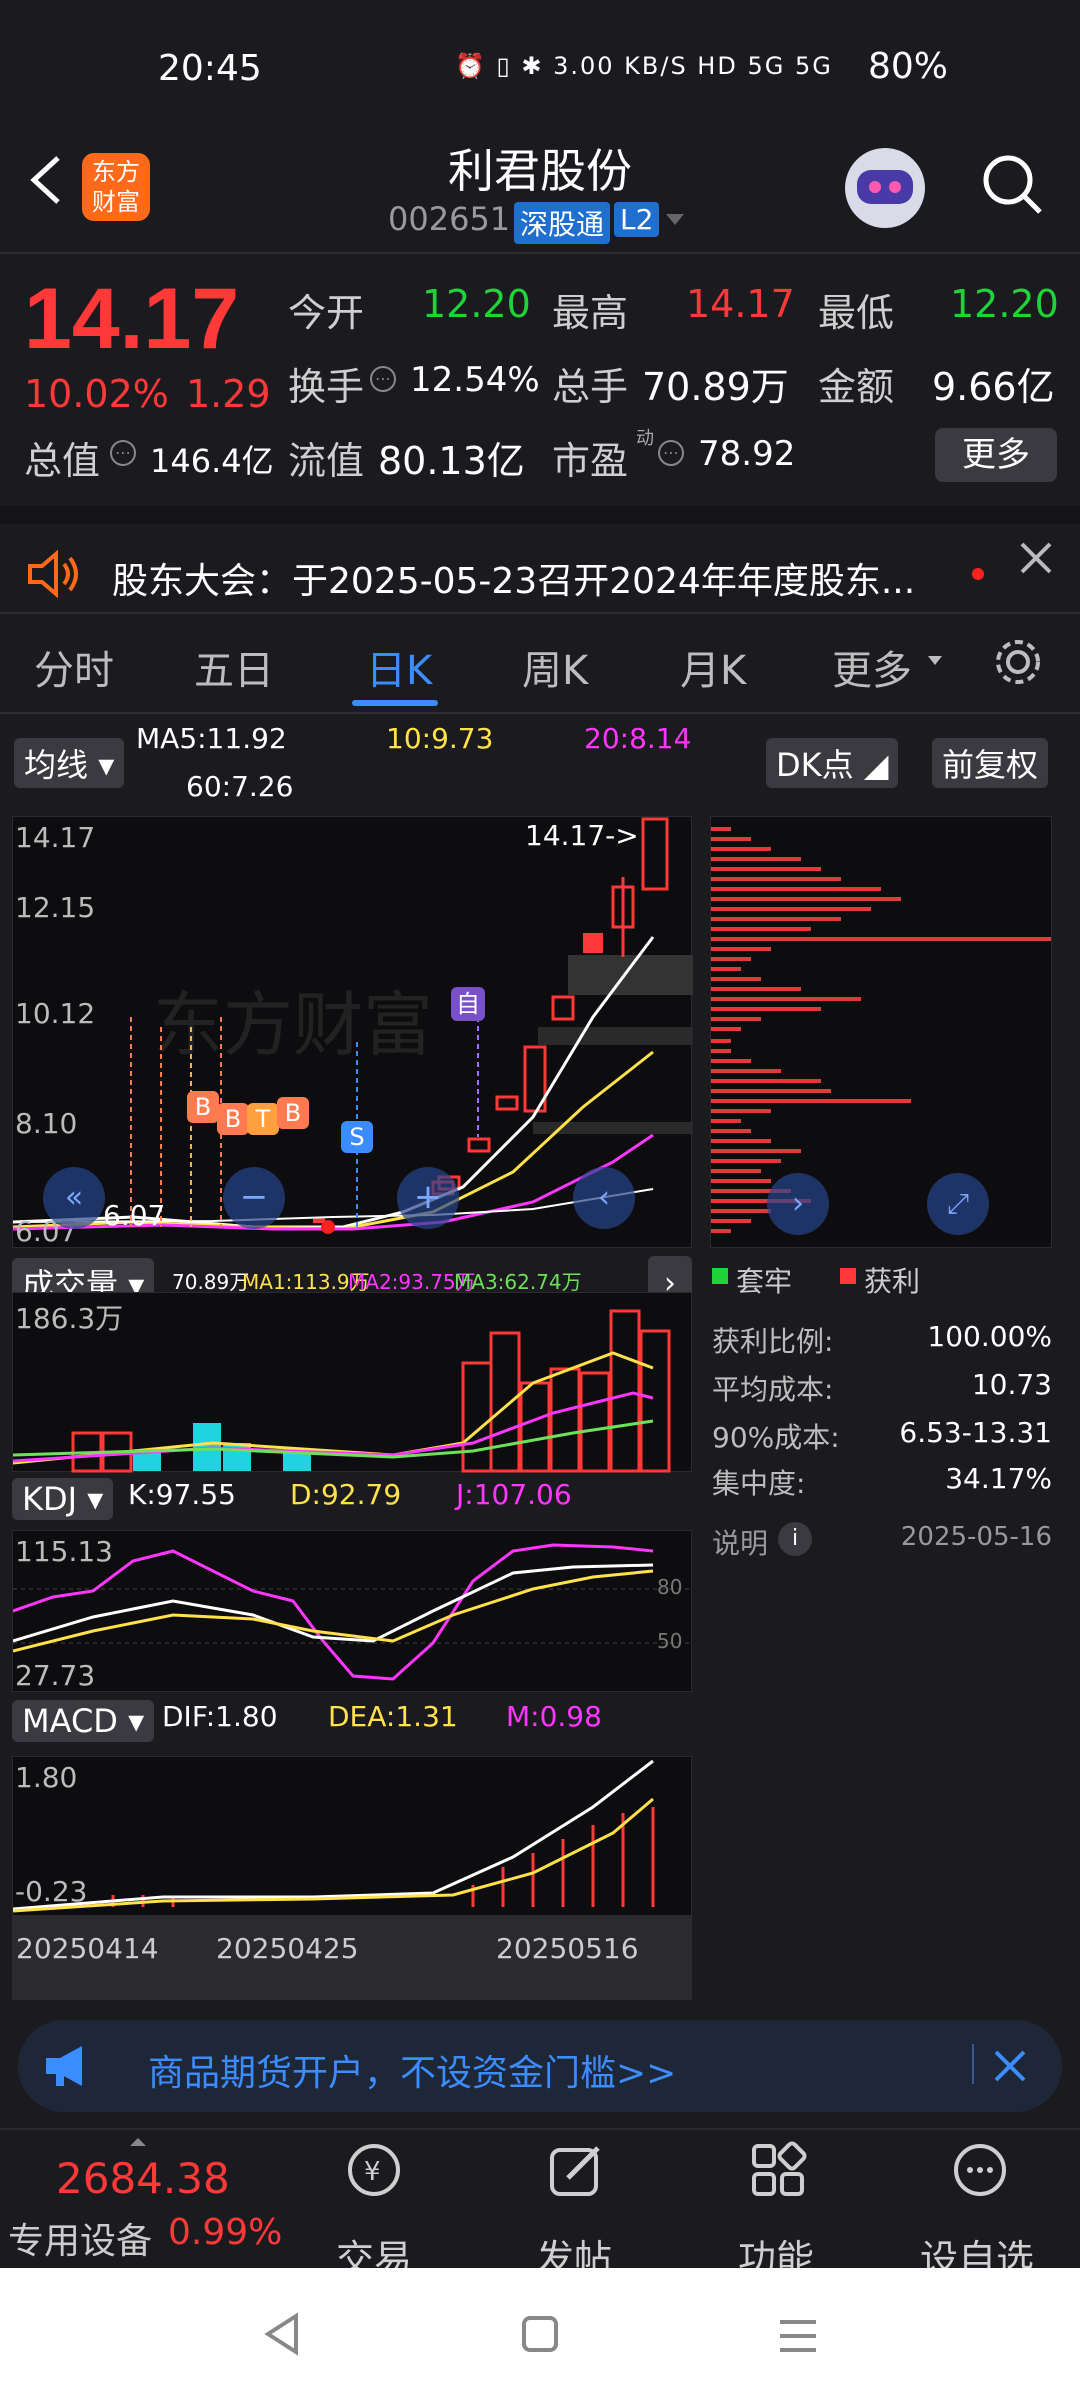 The width and height of the screenshot is (1080, 2400). What do you see at coordinates (143, 2178) in the screenshot?
I see `sector-index-value: 2684.38` at bounding box center [143, 2178].